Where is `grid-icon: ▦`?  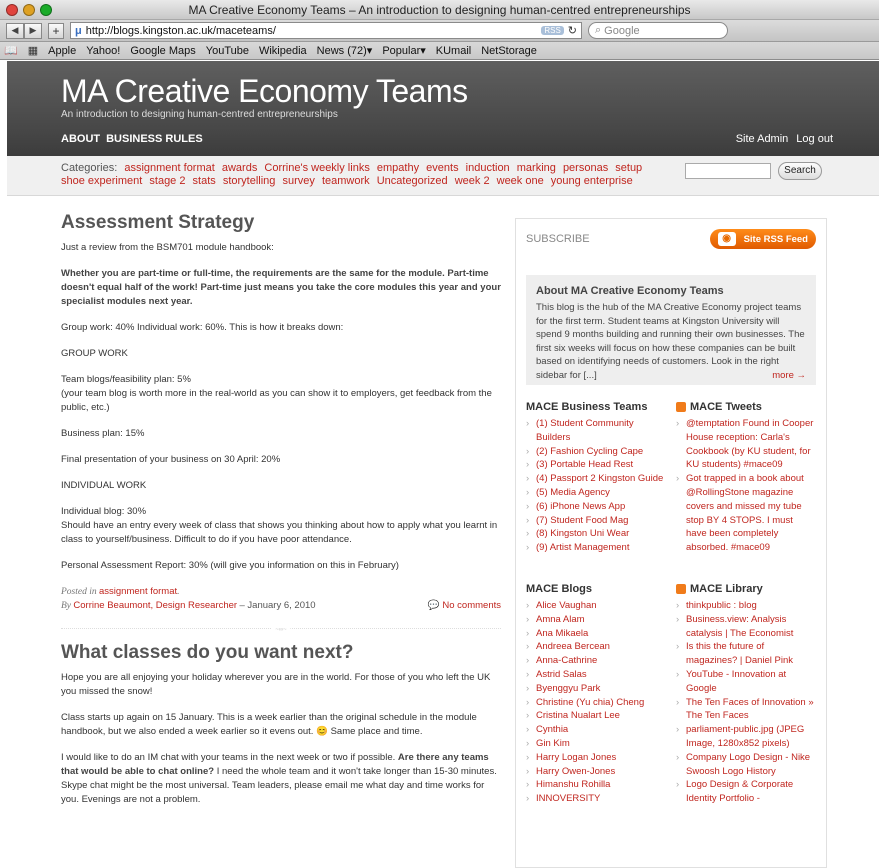 grid-icon: ▦ is located at coordinates (33, 50).